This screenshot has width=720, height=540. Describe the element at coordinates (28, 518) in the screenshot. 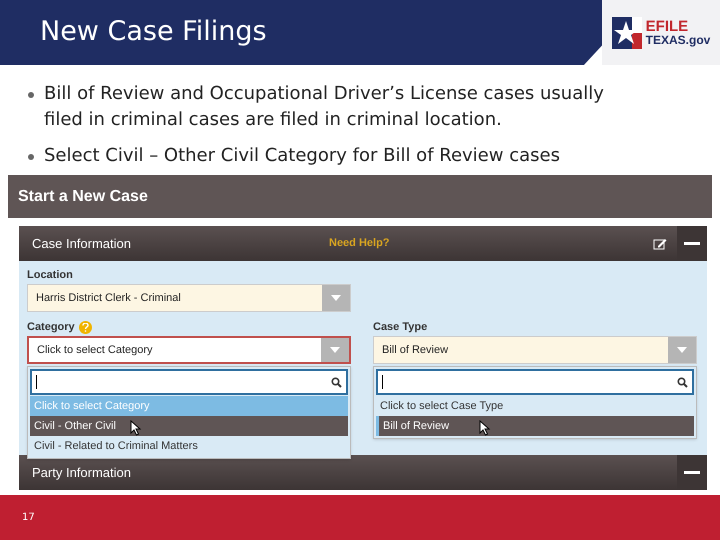

I see `page-number: 17` at that location.